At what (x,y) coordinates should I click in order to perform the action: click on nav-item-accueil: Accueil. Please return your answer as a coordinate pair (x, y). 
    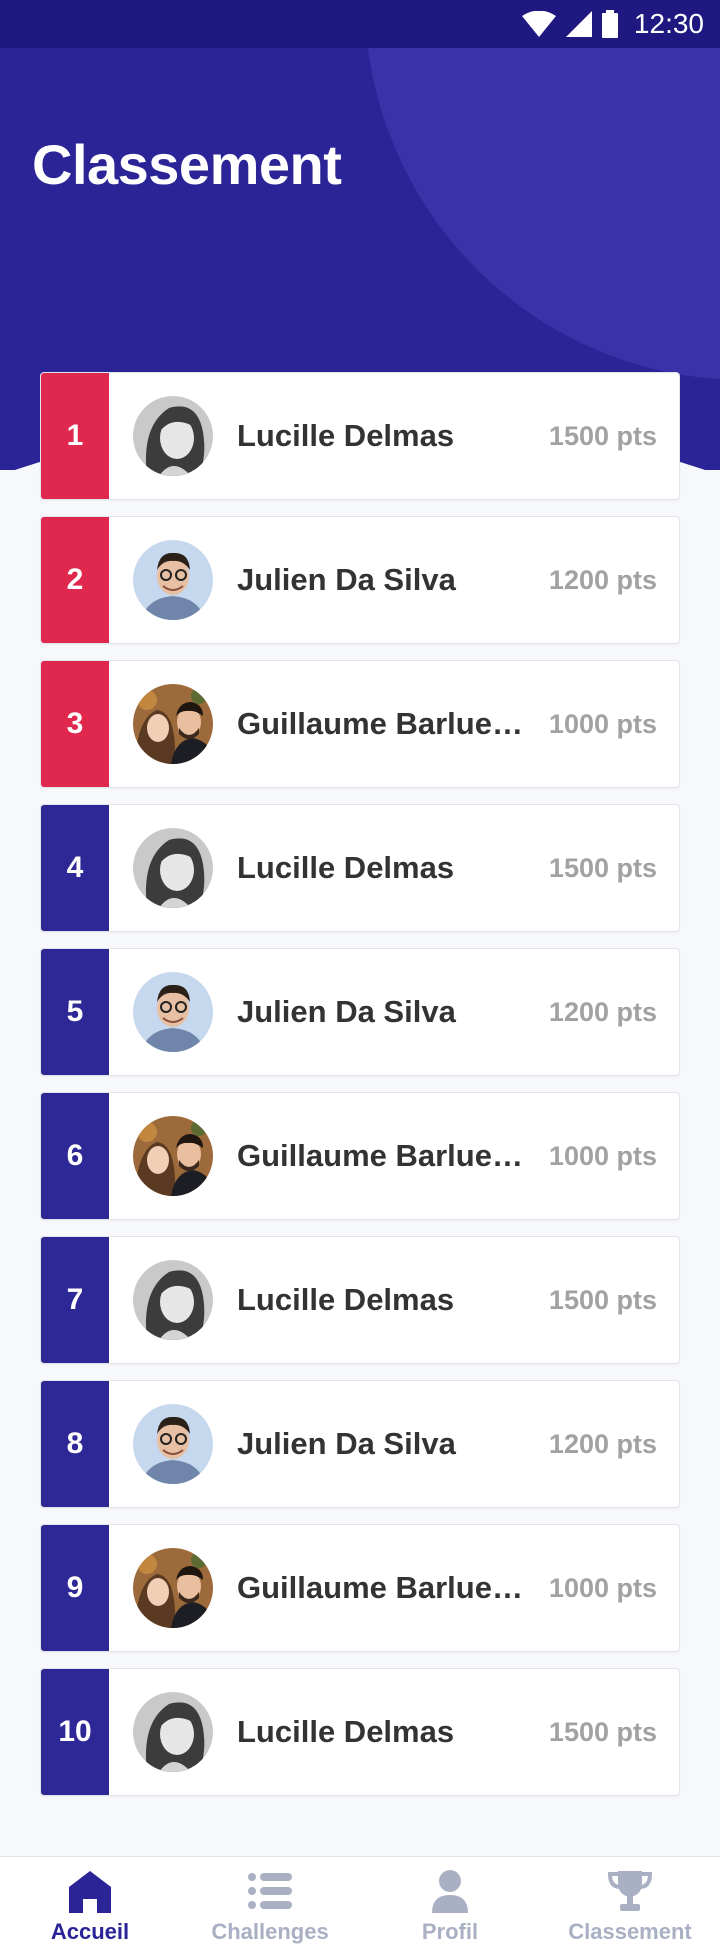
    Looking at the image, I should click on (90, 1904).